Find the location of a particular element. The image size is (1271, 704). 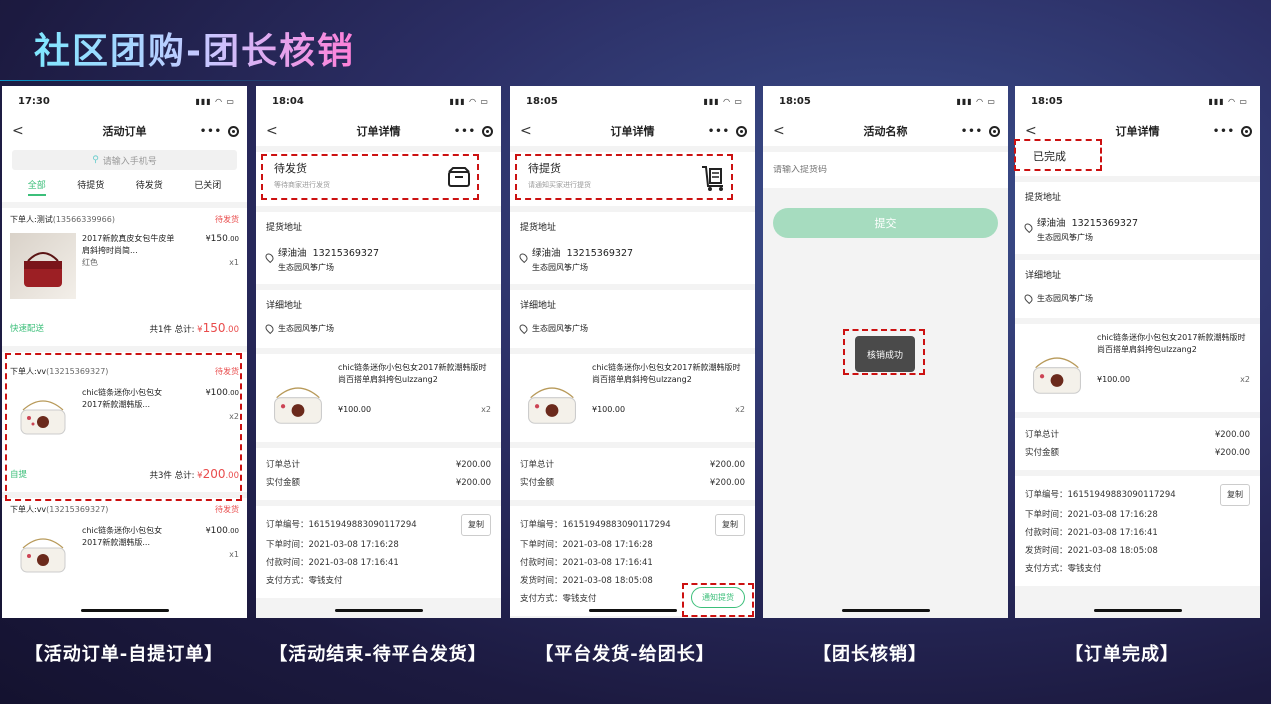

status-time: 18:04 is located at coordinates (288, 101).